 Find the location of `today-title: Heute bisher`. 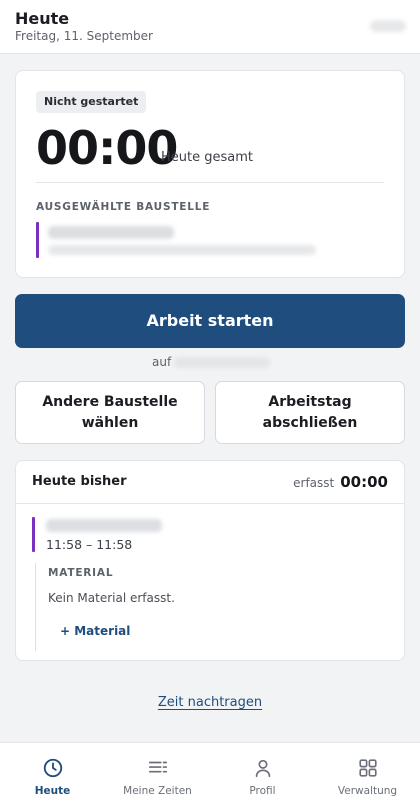

today-title: Heute bisher is located at coordinates (79, 481).